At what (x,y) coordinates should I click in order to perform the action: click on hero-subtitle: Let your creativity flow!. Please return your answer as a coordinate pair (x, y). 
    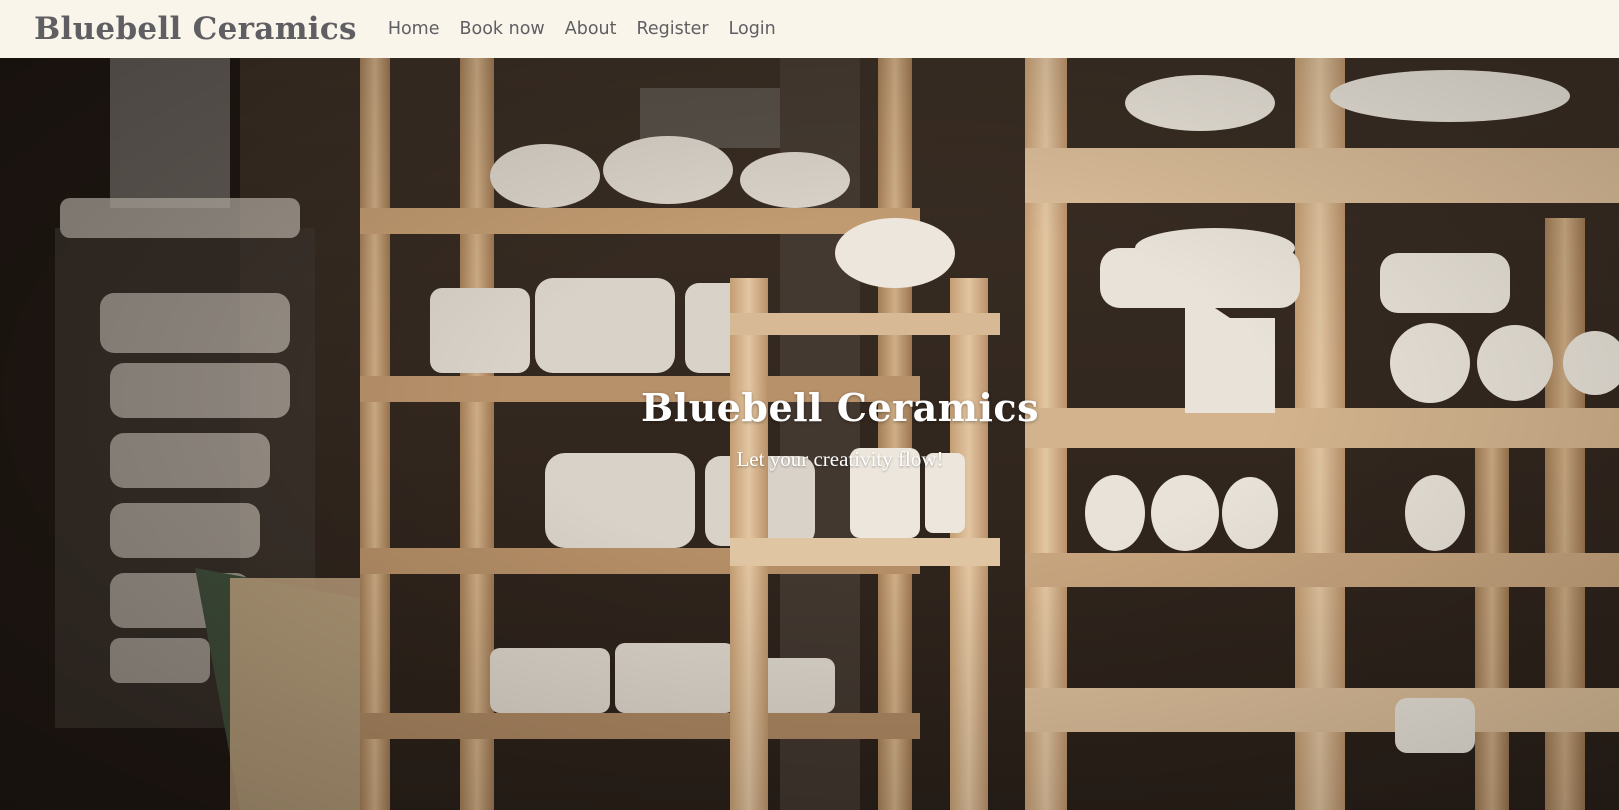
    Looking at the image, I should click on (840, 459).